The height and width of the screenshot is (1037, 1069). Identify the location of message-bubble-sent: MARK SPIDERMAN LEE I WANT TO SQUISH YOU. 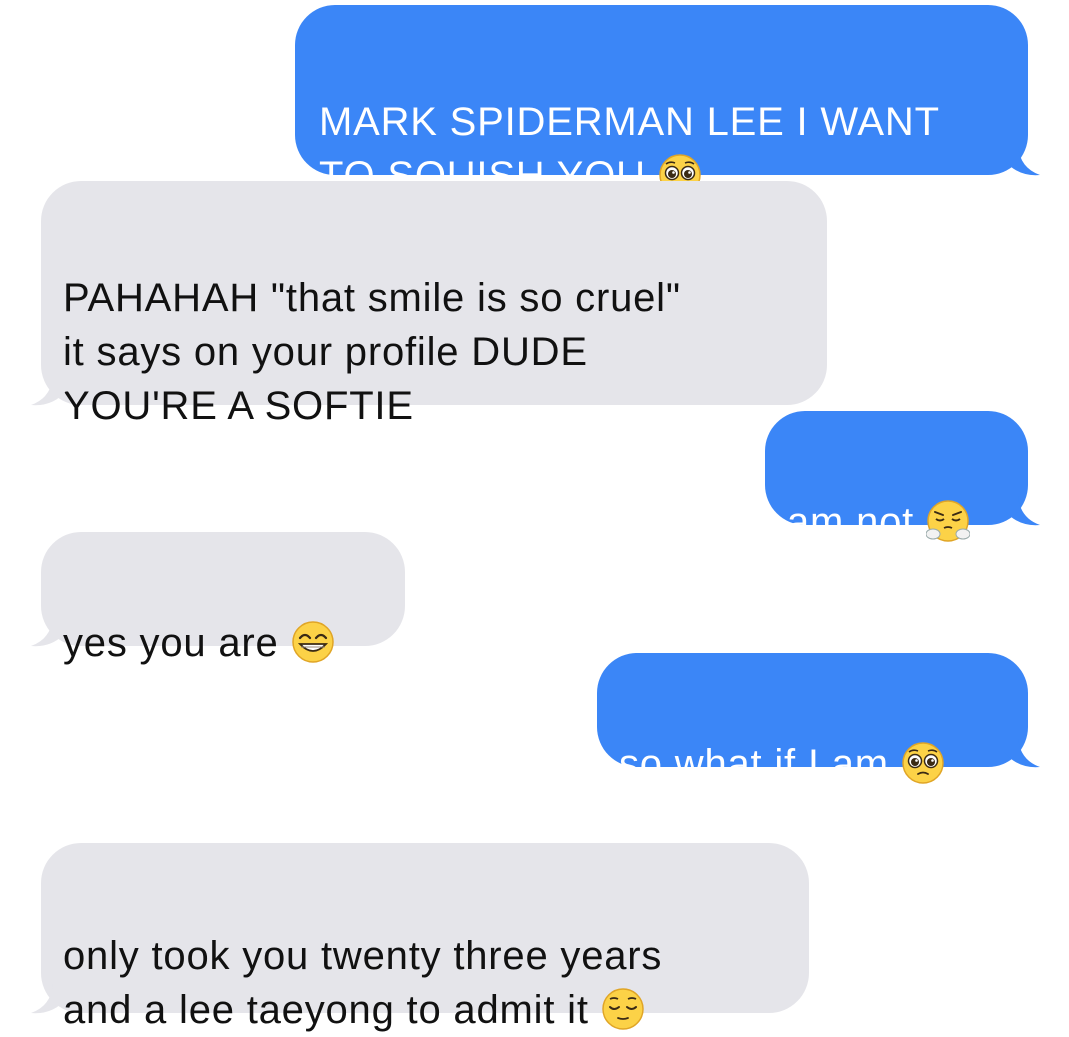
(661, 101).